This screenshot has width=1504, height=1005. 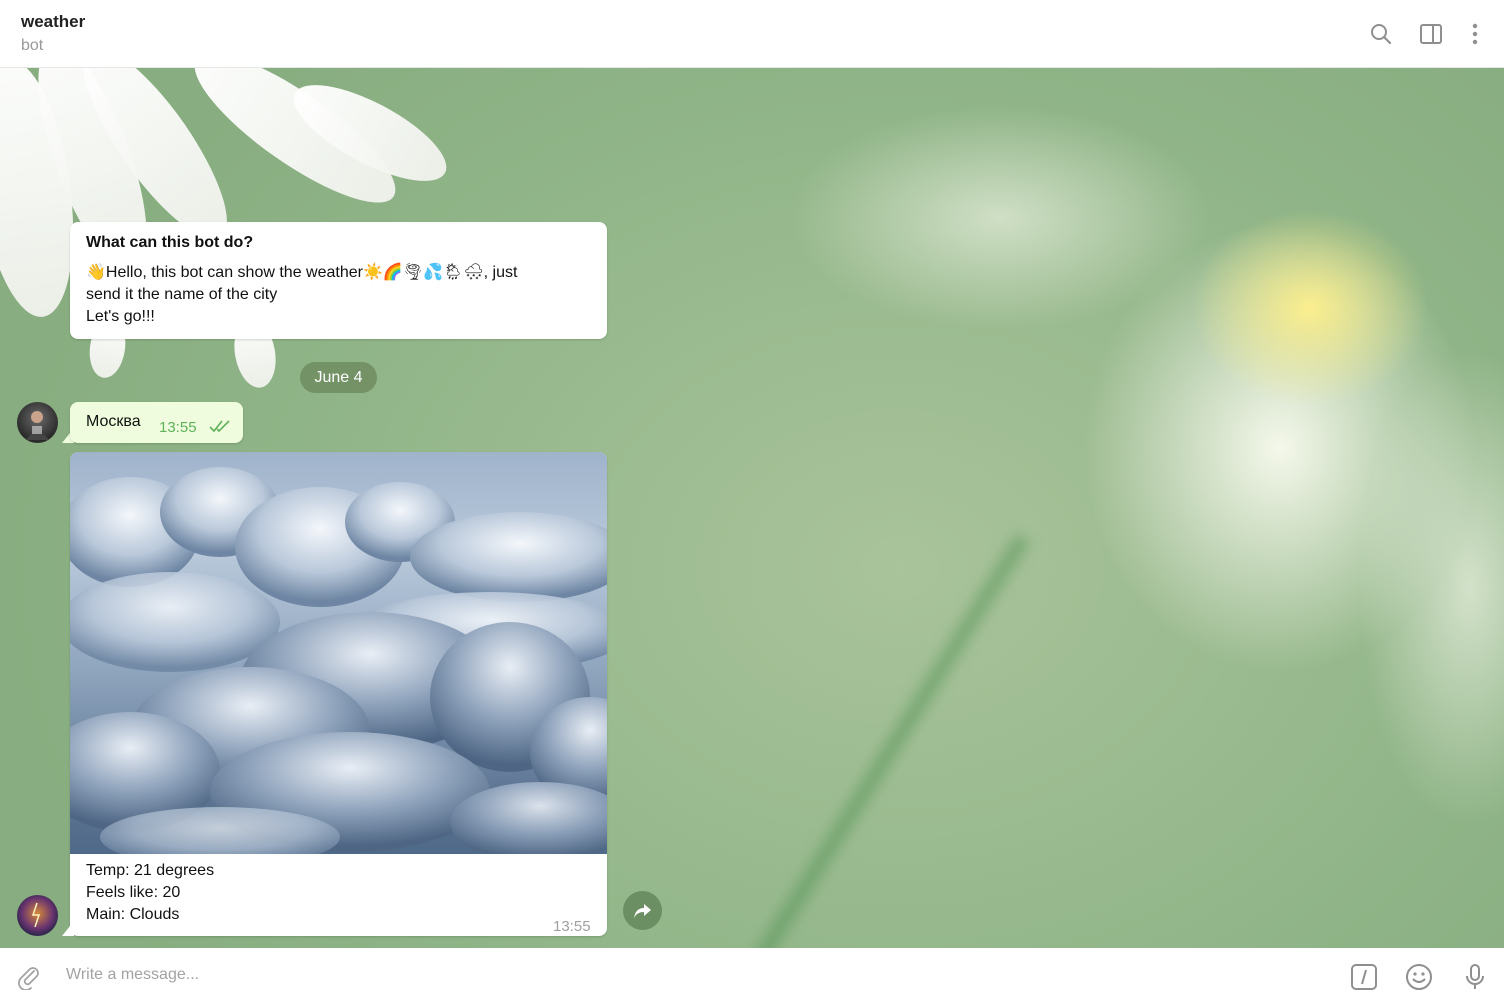 What do you see at coordinates (156, 422) in the screenshot?
I see `outgoing-message: Москва 13:55` at bounding box center [156, 422].